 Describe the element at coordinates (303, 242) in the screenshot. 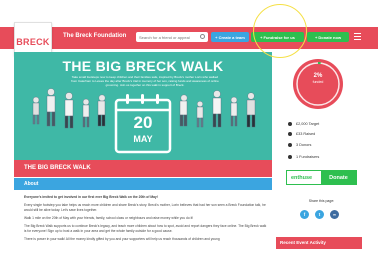

I see `recent-activity-label: Recent Event Activity` at that location.